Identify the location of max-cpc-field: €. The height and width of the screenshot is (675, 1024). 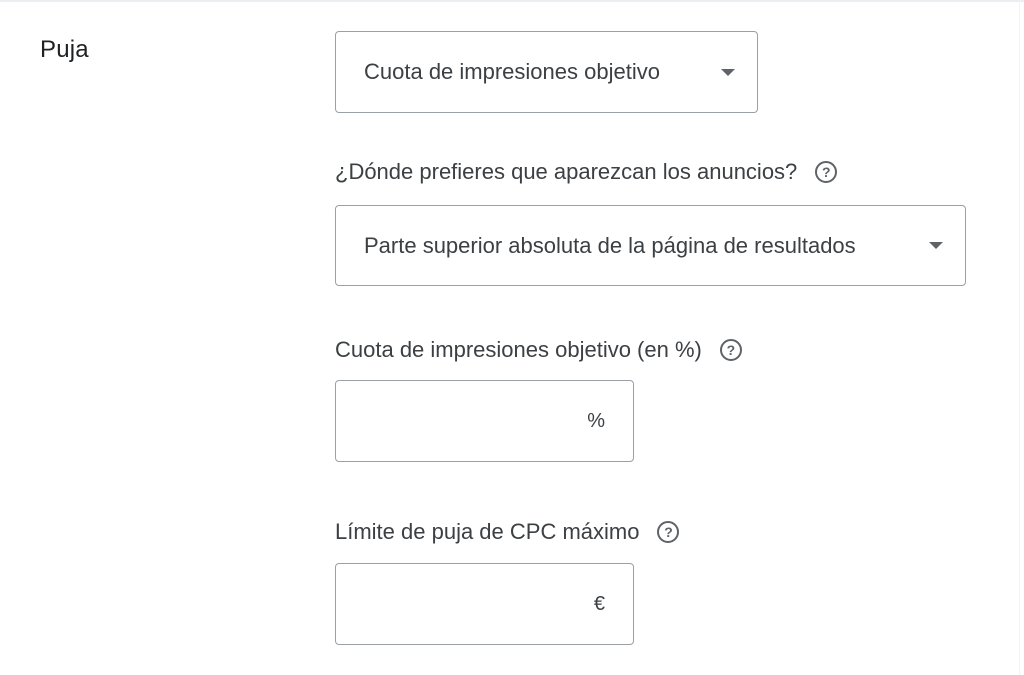
(484, 604).